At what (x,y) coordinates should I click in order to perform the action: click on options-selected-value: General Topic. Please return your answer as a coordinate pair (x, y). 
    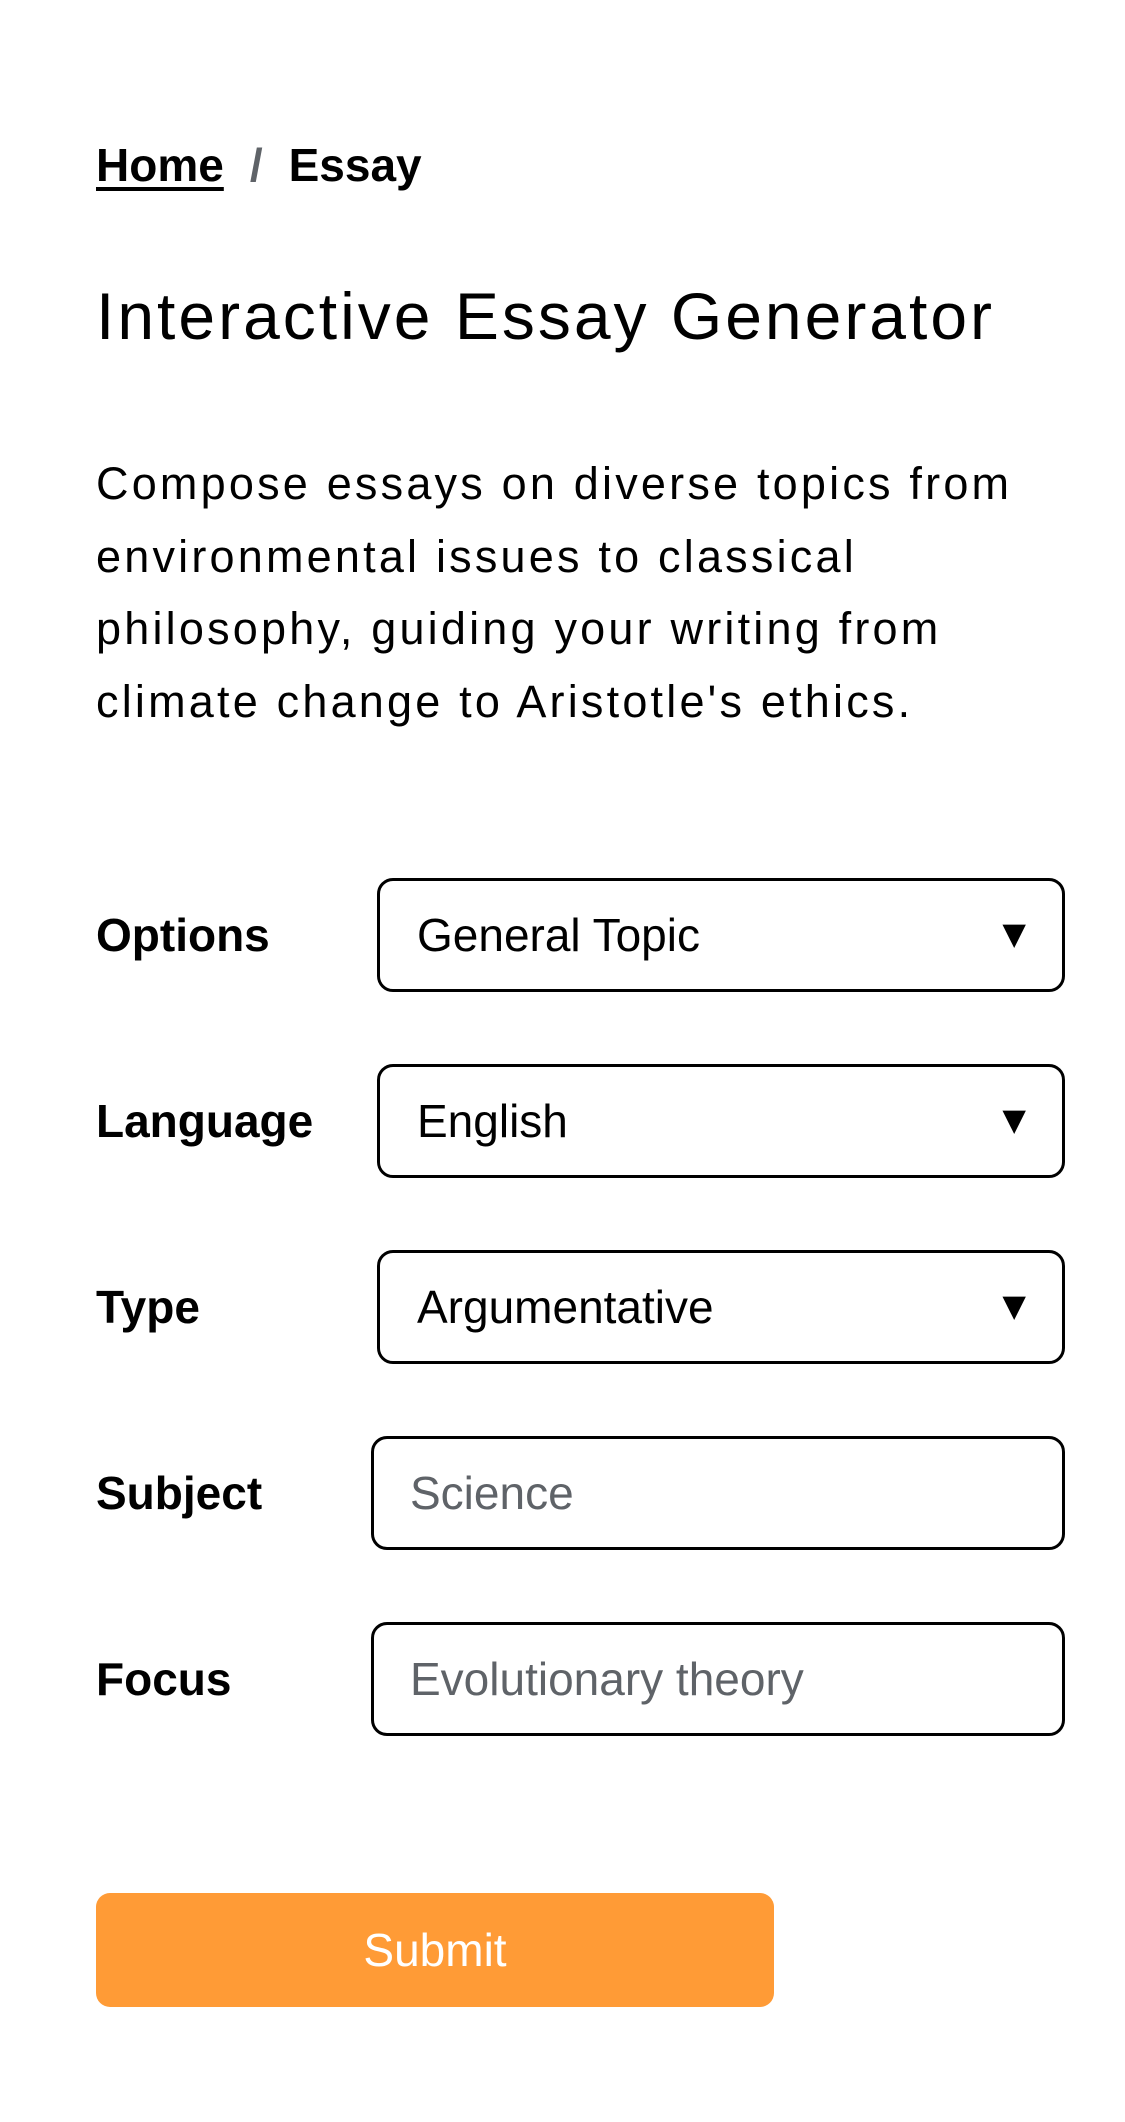
    Looking at the image, I should click on (558, 935).